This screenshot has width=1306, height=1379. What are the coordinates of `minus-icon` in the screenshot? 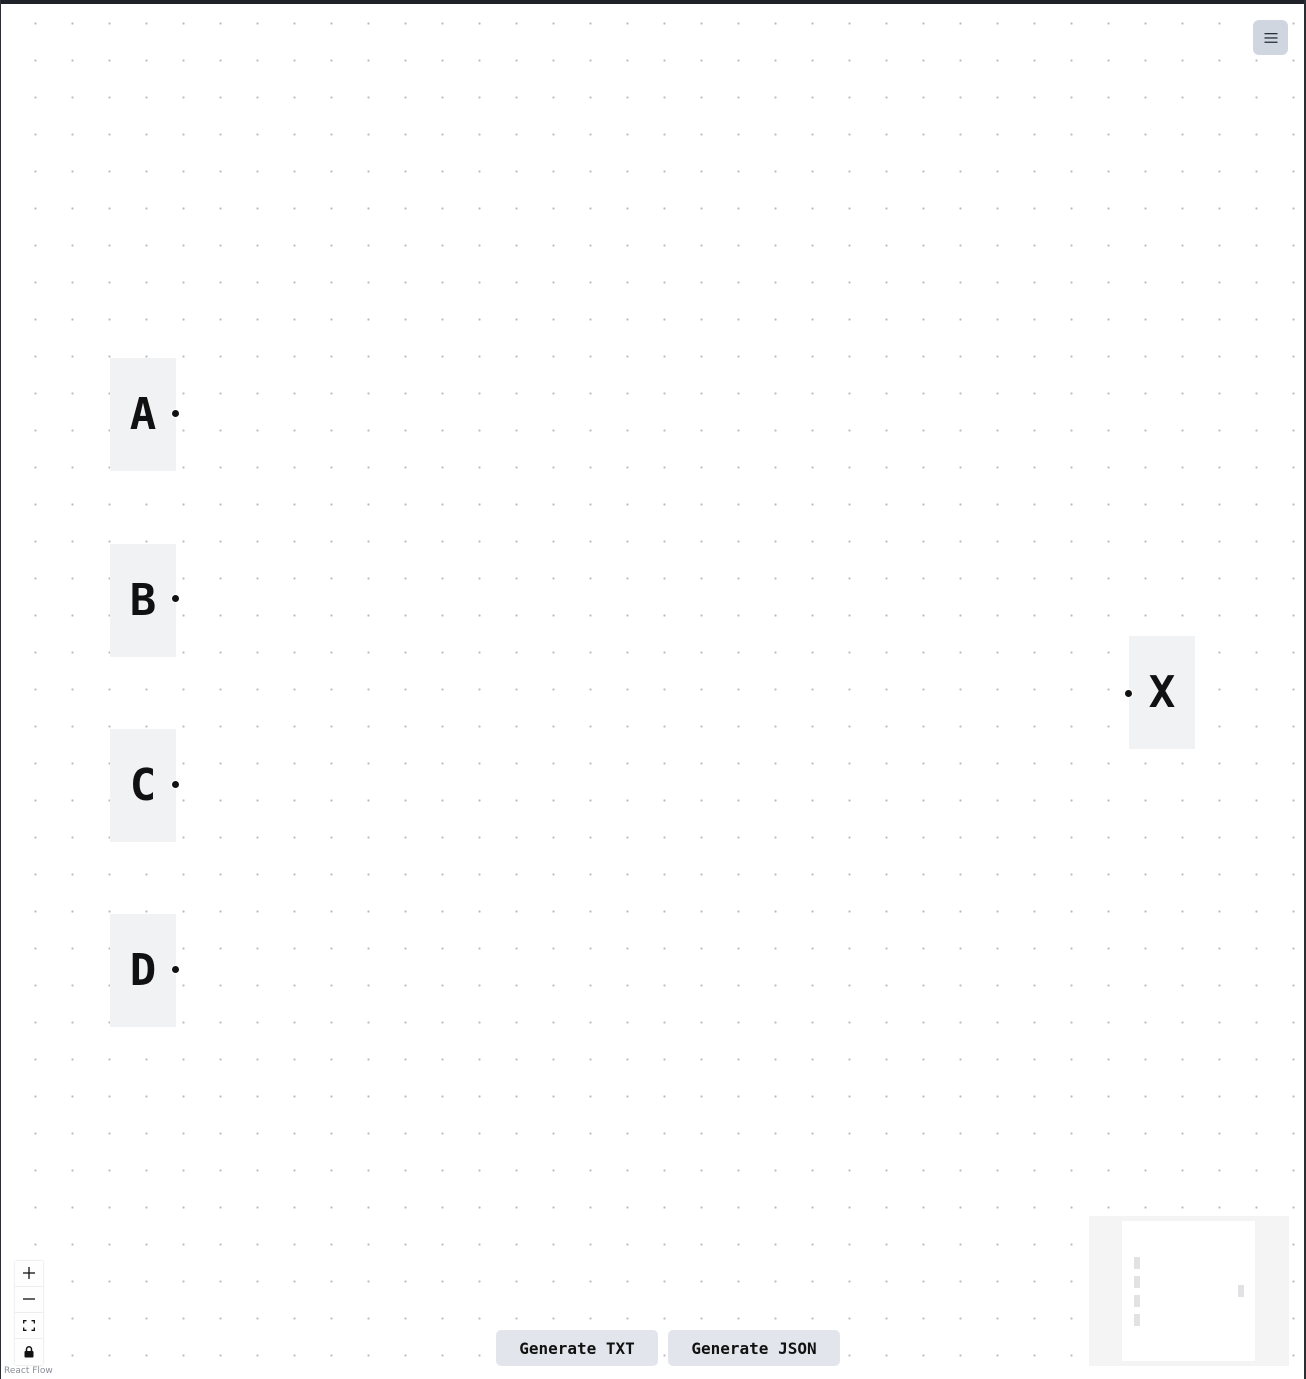 It's located at (29, 1299).